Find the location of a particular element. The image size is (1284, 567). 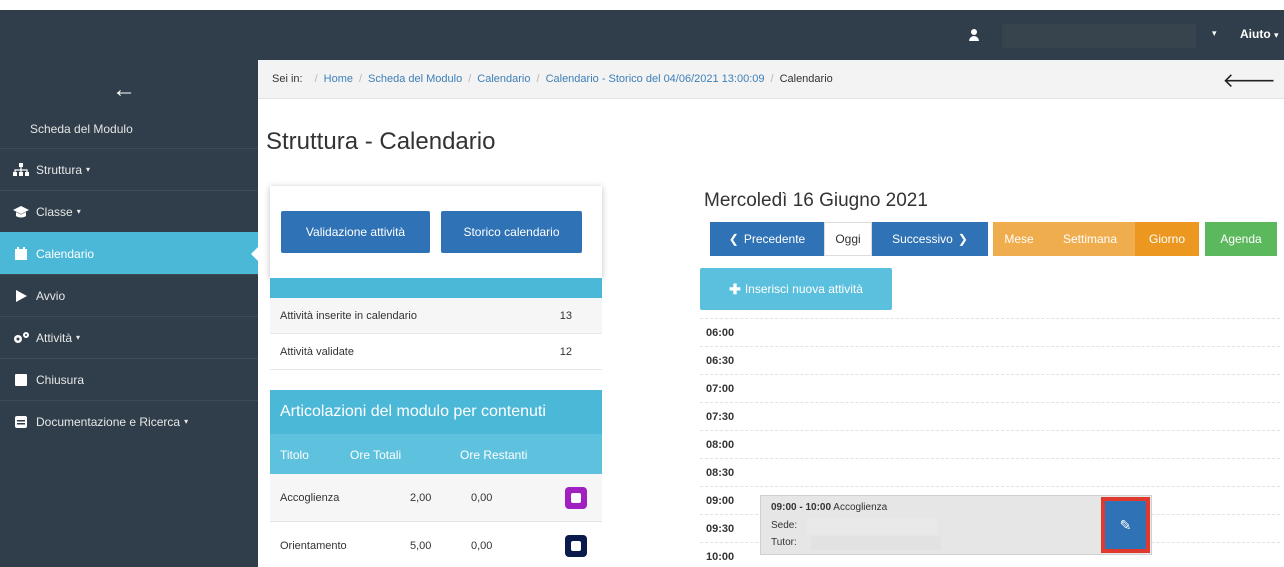

time-slot: 07:30 is located at coordinates (990, 416).